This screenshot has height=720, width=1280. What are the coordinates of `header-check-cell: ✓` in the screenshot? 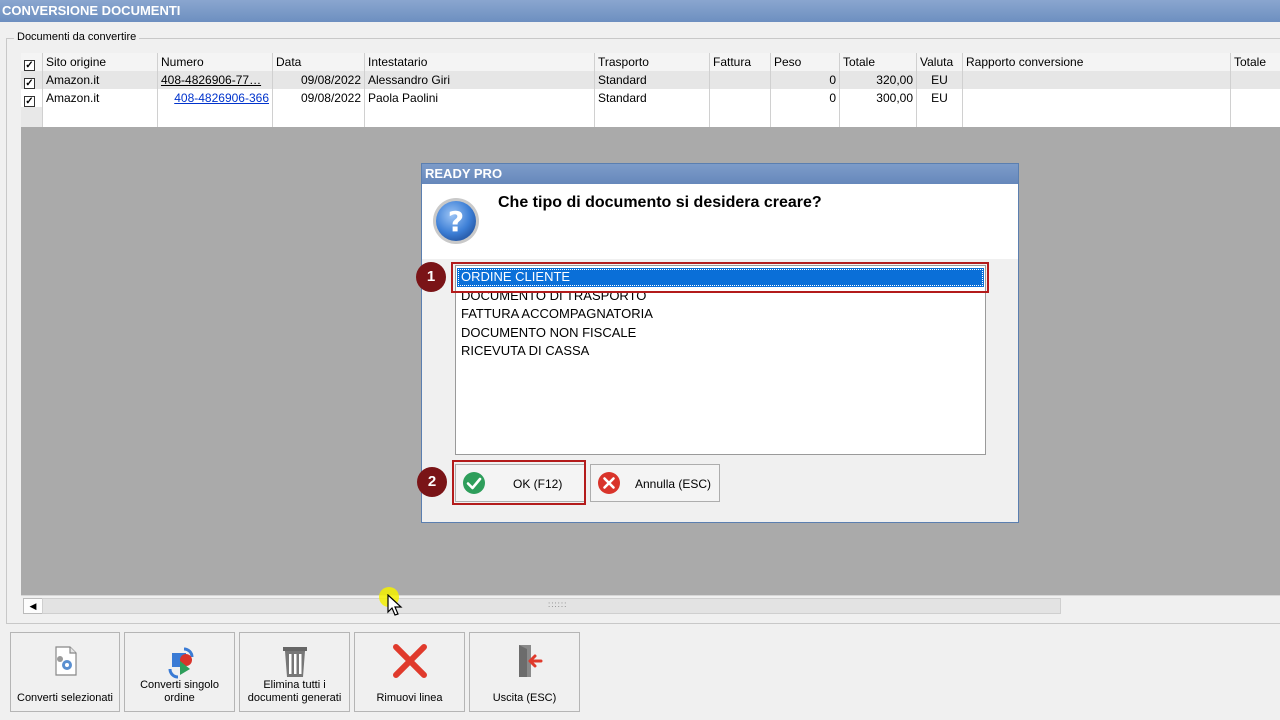 It's located at (32, 62).